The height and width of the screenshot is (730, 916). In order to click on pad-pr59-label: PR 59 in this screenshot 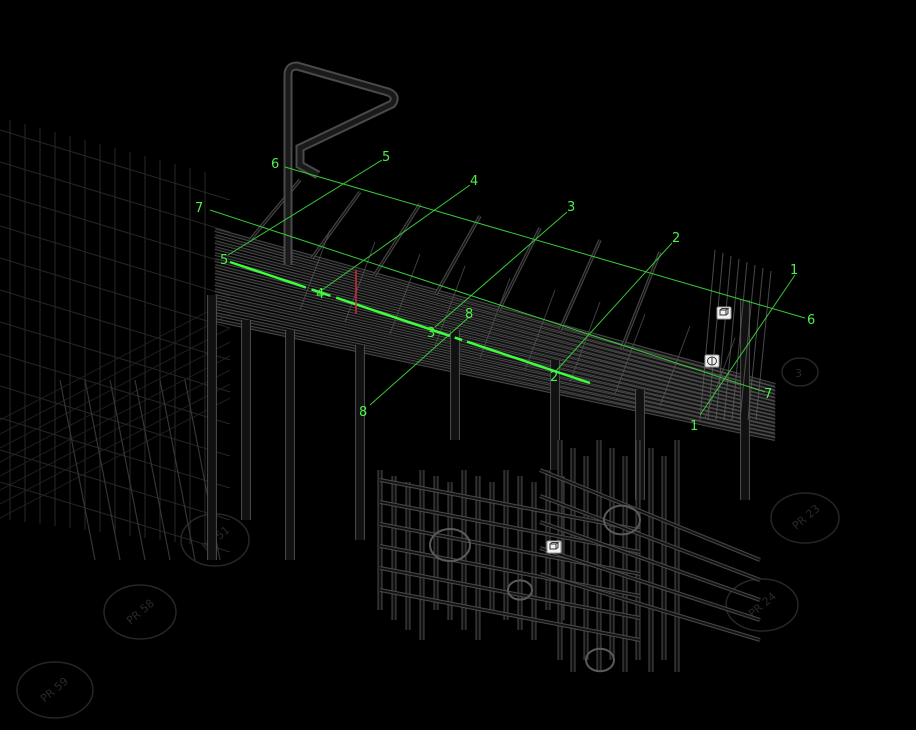, I will do `click(54, 690)`.